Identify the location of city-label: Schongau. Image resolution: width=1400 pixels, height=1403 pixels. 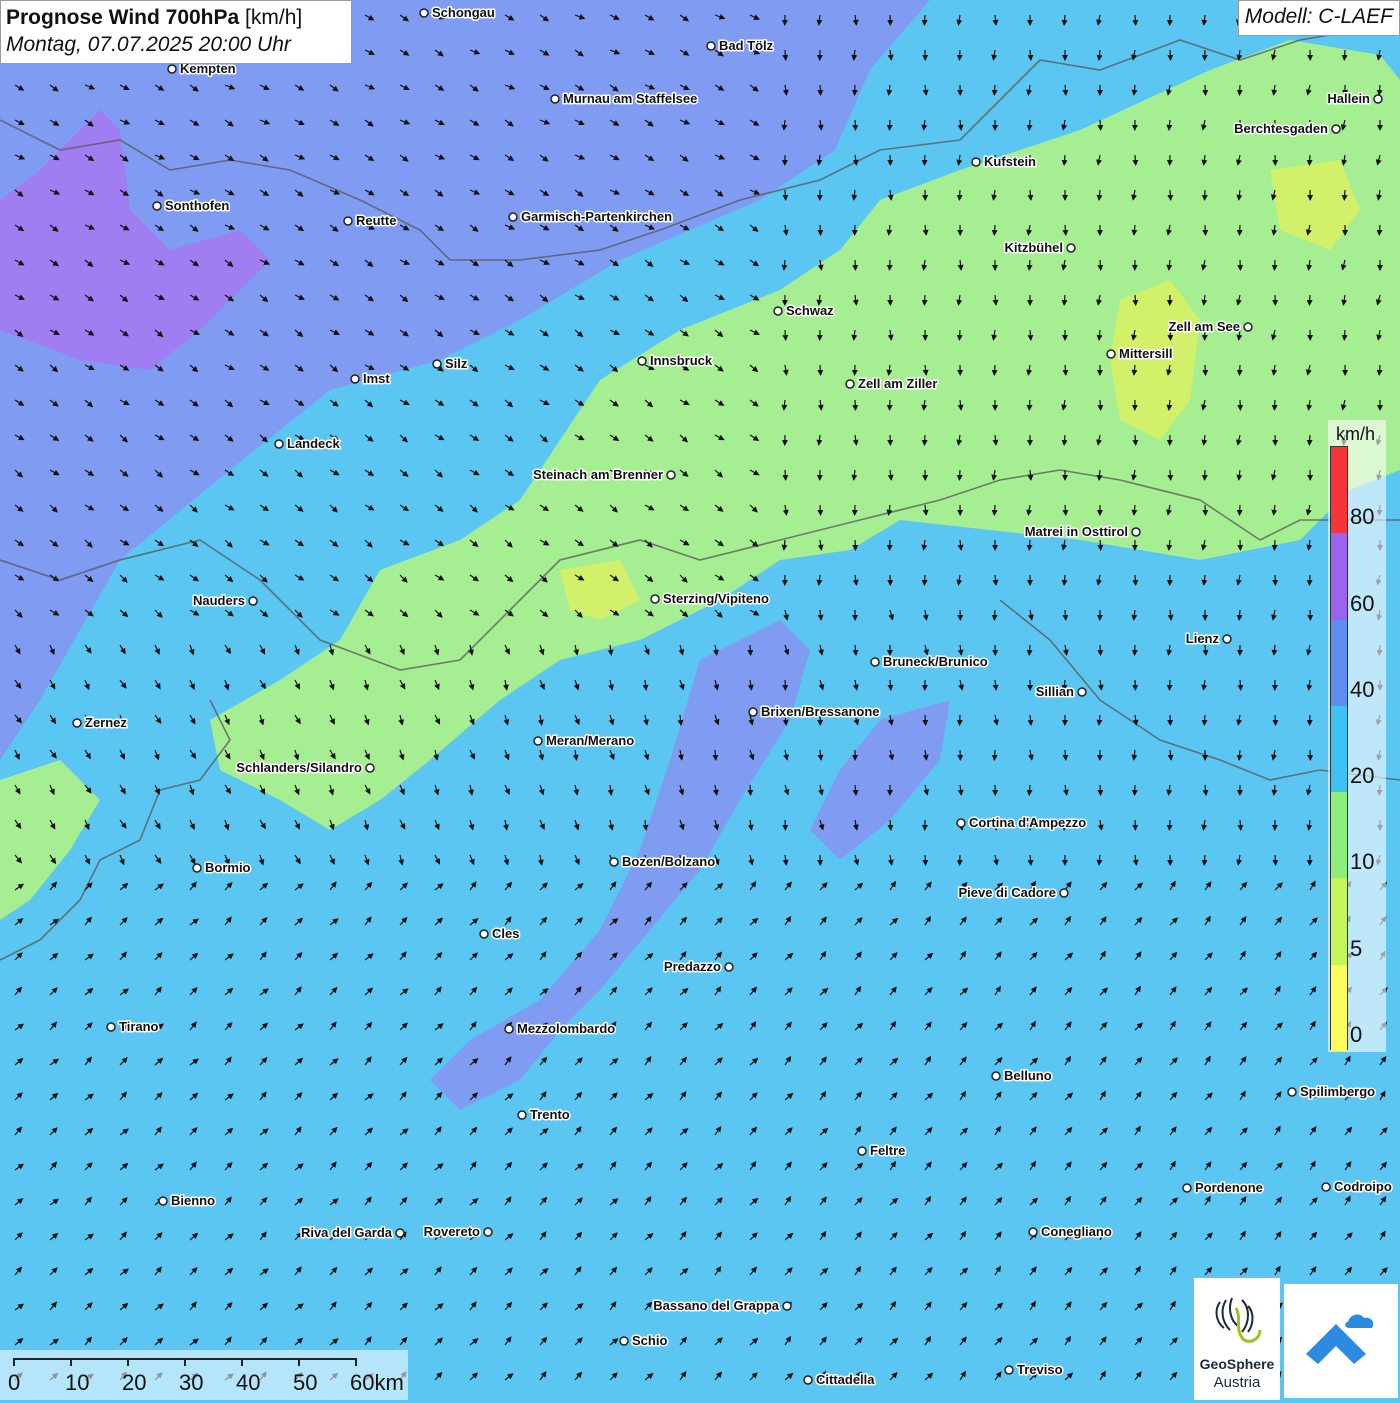
(463, 12).